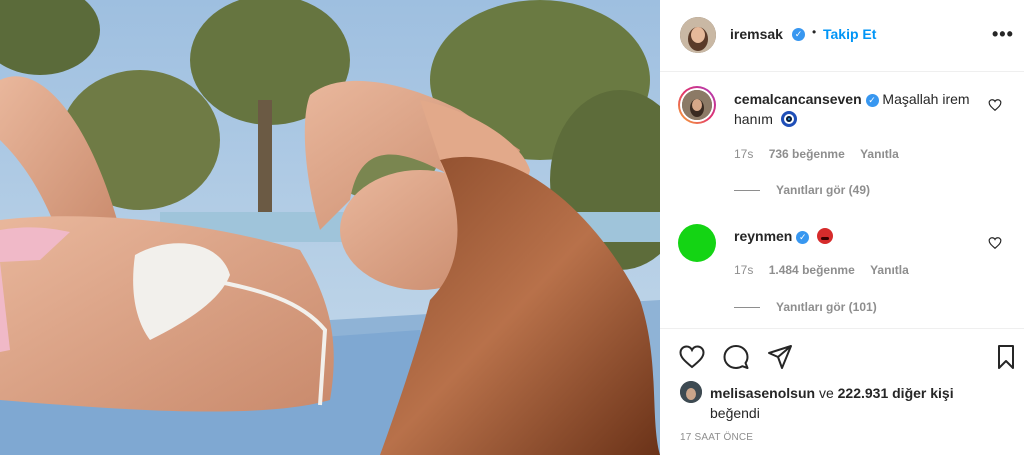 The width and height of the screenshot is (1024, 455). Describe the element at coordinates (692, 357) in the screenshot. I see `heart-icon` at that location.